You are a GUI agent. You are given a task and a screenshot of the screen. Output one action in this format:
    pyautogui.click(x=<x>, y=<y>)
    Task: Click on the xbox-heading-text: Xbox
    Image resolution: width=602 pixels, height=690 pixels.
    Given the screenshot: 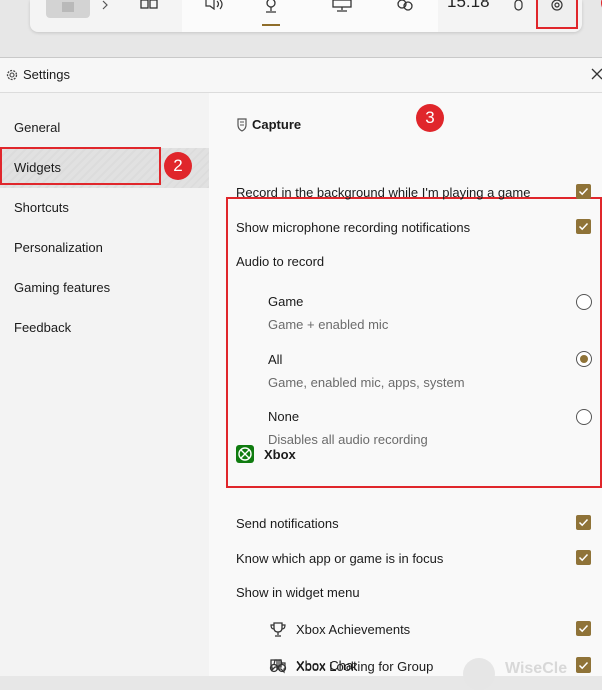 What is the action you would take?
    pyautogui.click(x=280, y=454)
    